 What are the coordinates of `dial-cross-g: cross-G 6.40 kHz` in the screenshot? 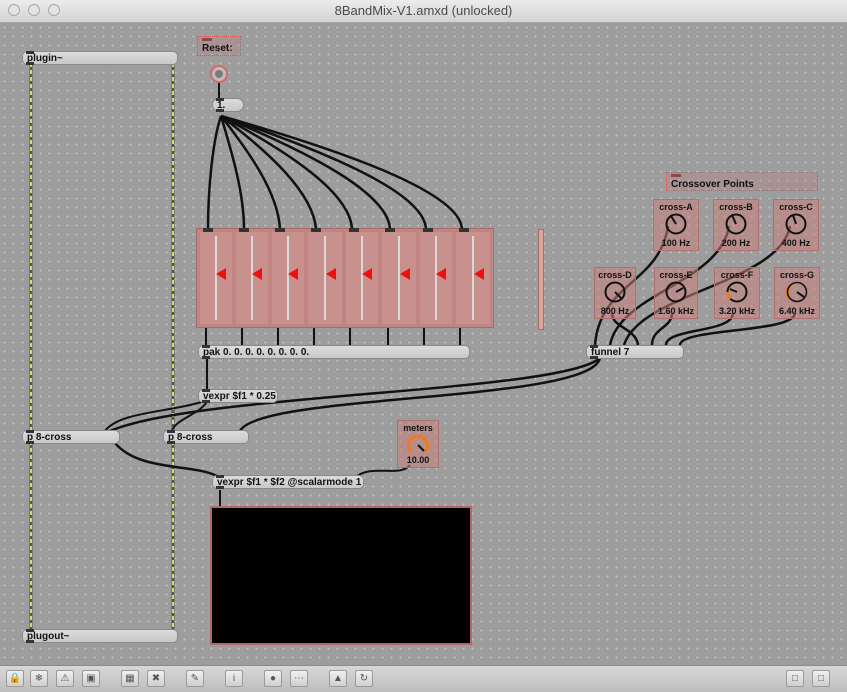 It's located at (797, 293).